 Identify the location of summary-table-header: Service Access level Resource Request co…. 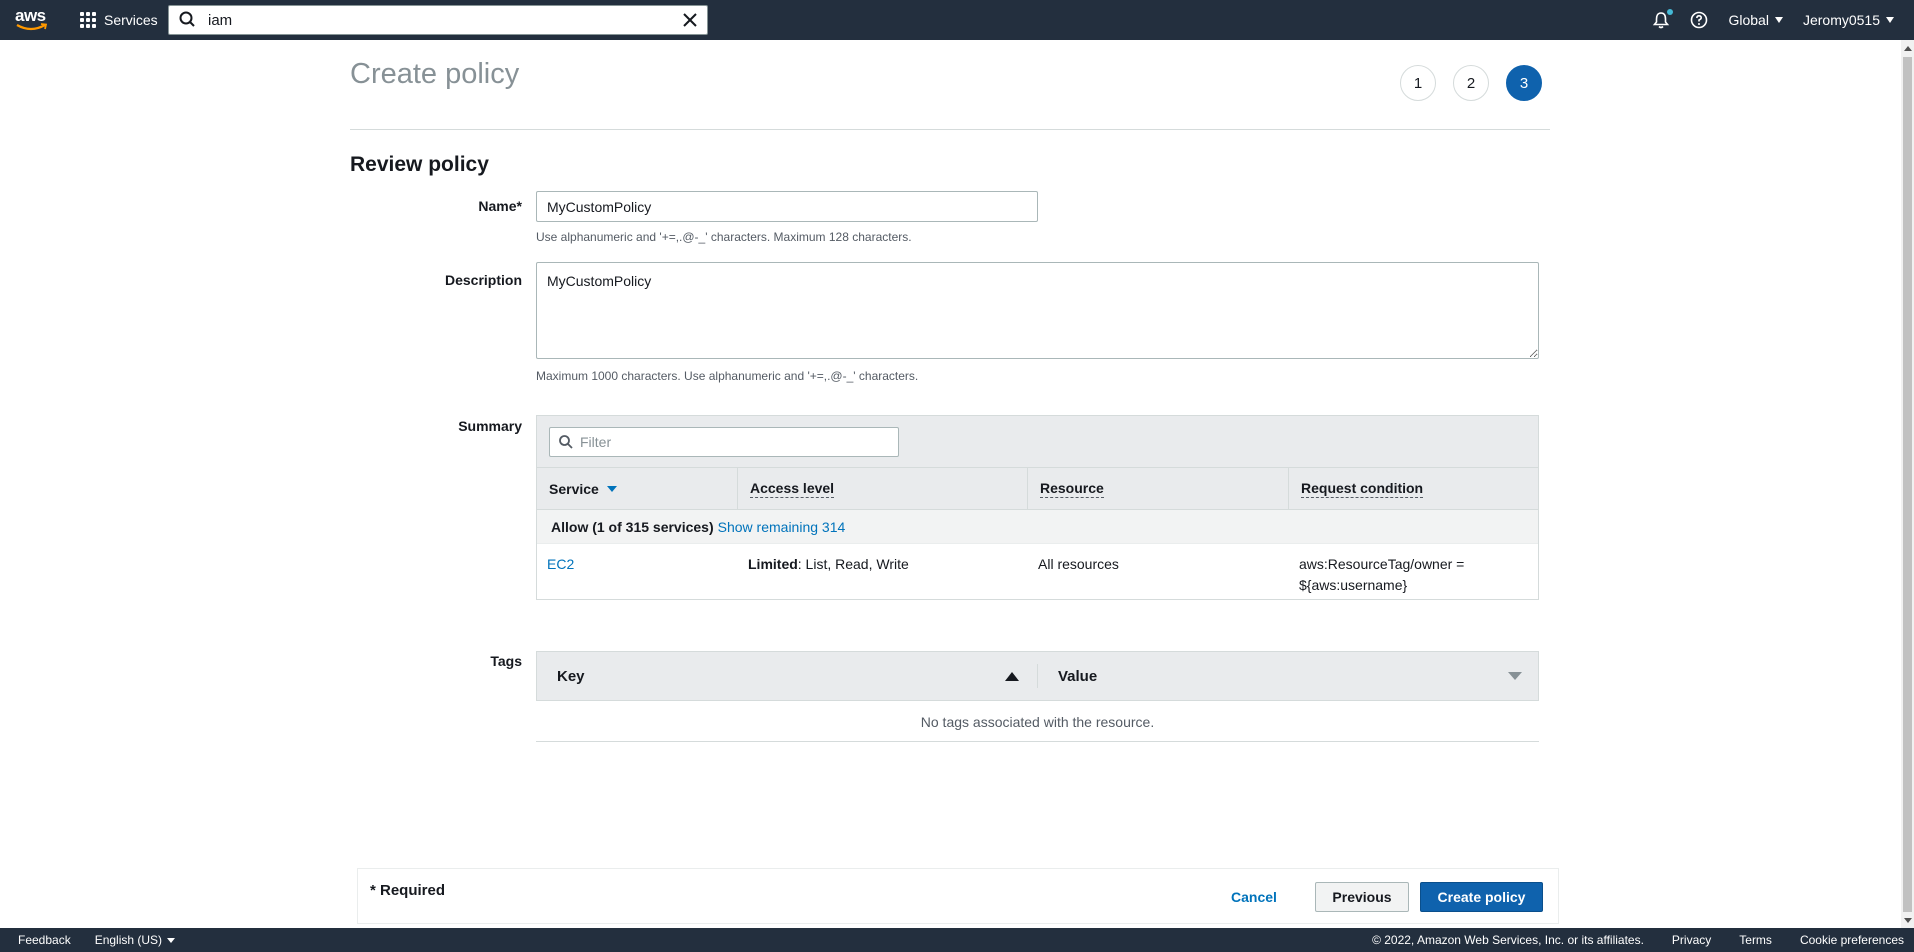
(1037, 489).